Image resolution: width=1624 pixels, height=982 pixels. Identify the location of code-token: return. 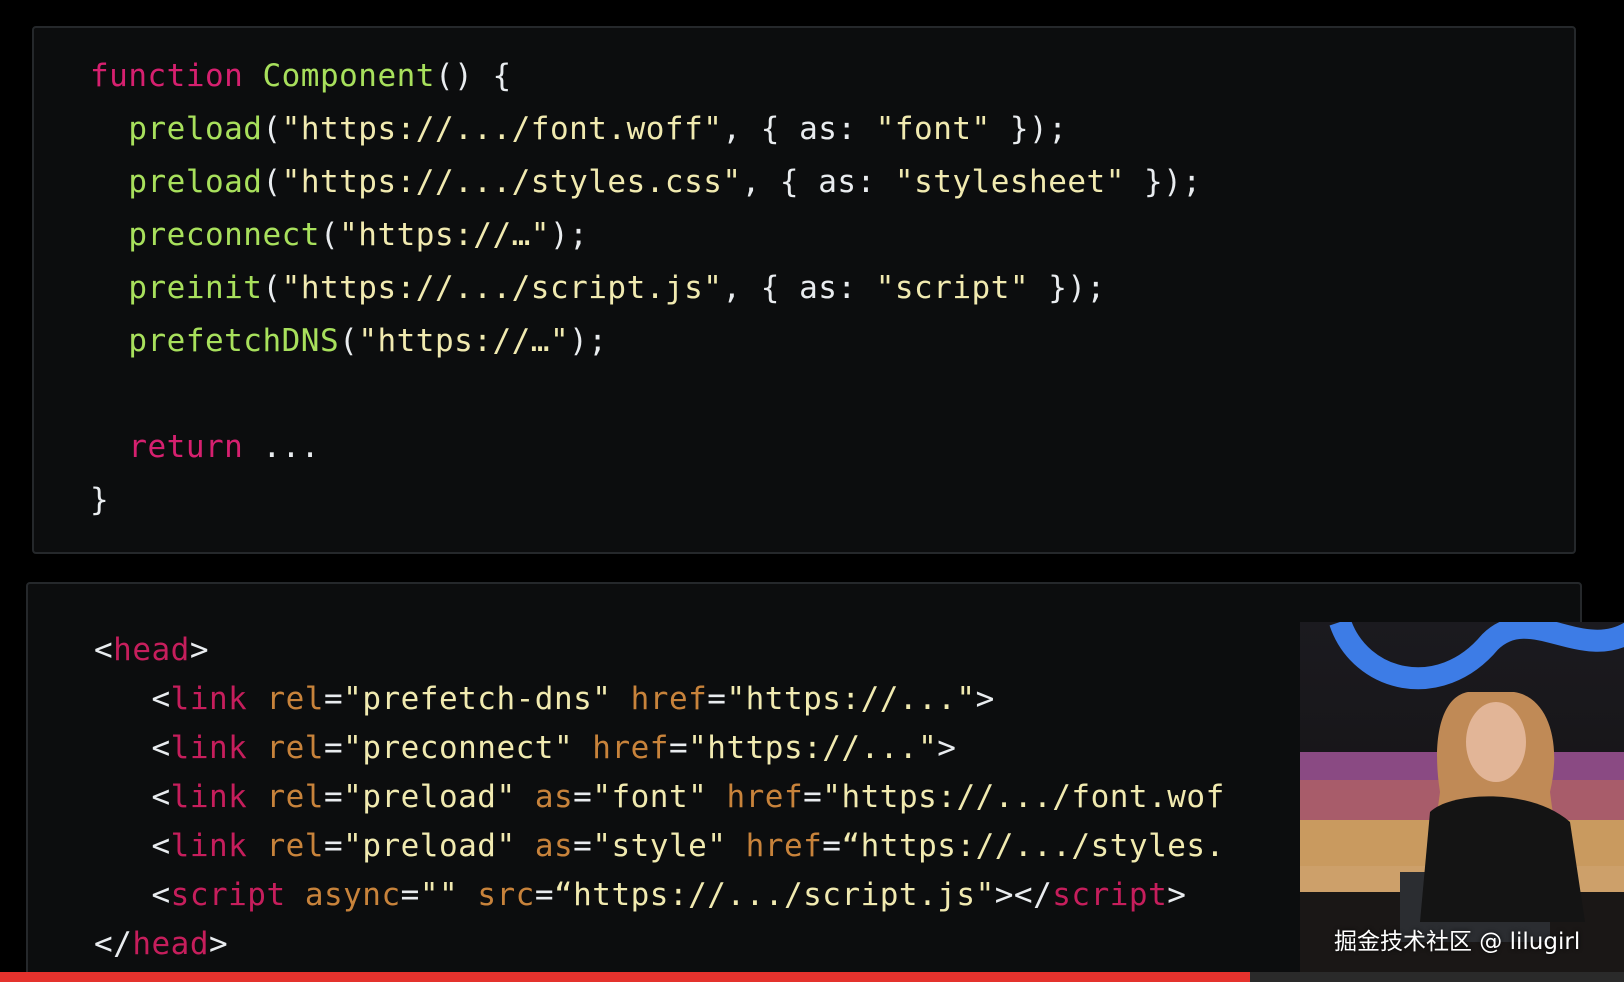
(186, 447).